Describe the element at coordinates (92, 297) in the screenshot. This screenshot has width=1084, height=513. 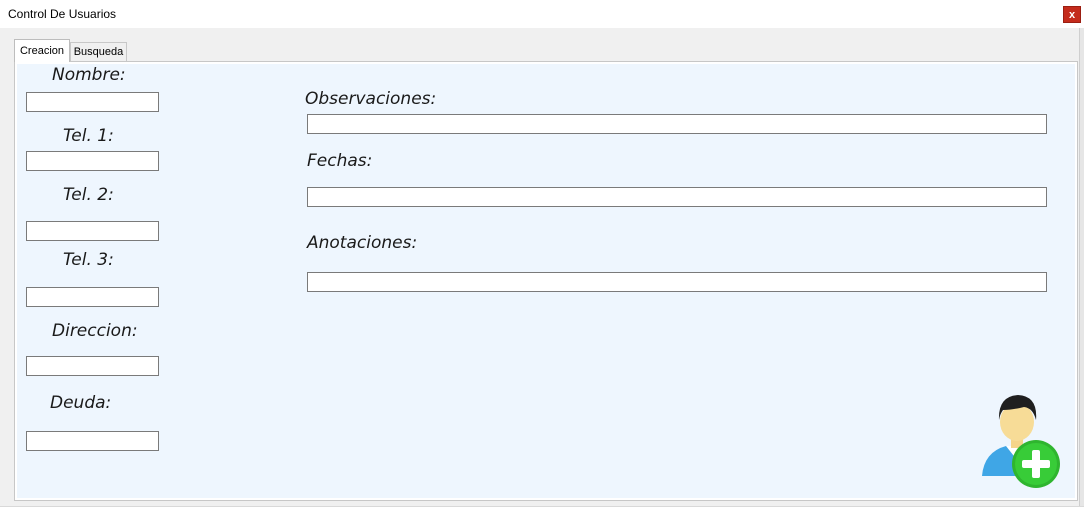
I see `tel3-input` at that location.